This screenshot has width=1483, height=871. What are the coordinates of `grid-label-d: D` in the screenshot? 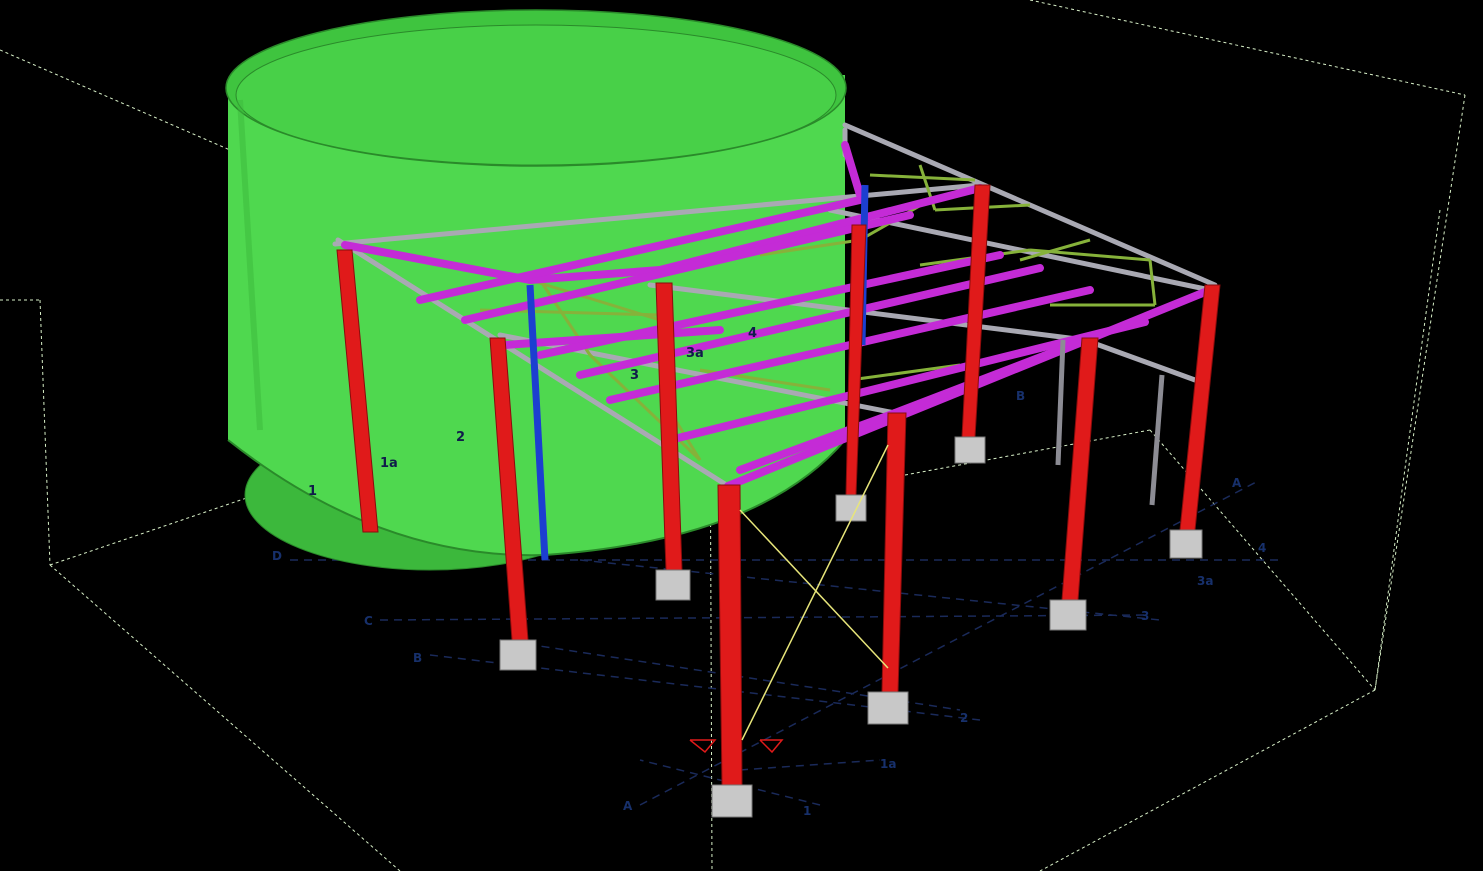 It's located at (277, 556).